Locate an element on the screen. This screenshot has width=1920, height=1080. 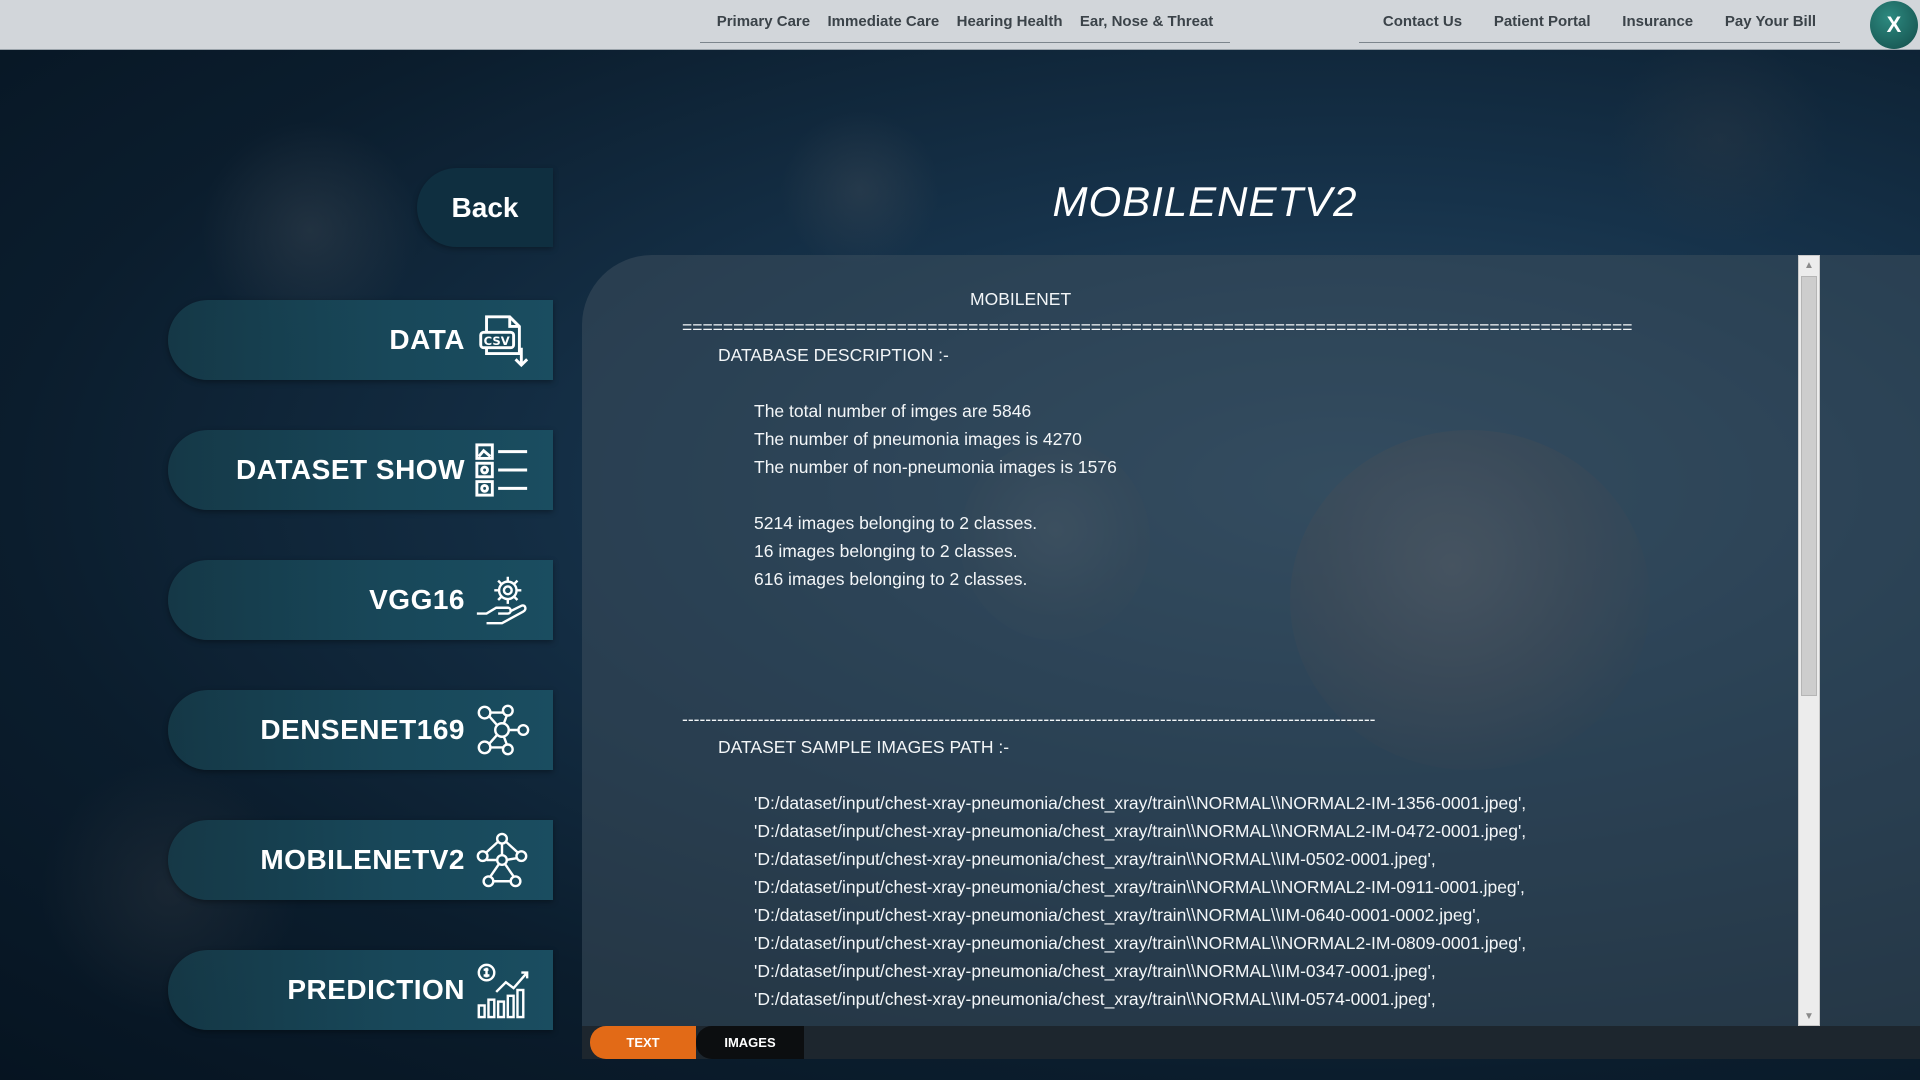
node-graph-icon is located at coordinates (502, 860).